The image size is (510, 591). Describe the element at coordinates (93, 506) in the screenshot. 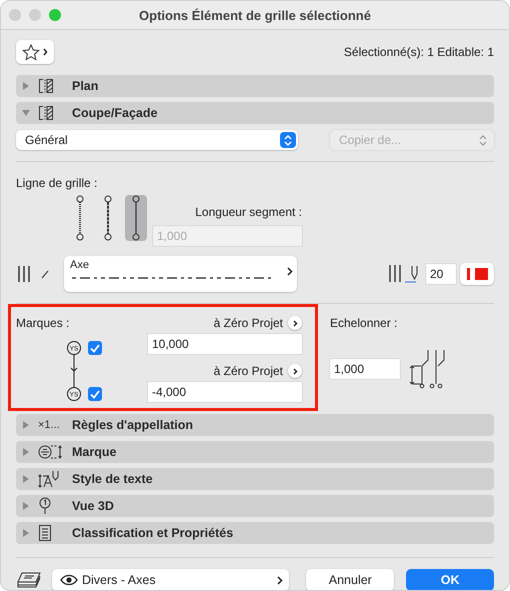

I see `section-title: Vue 3D` at that location.